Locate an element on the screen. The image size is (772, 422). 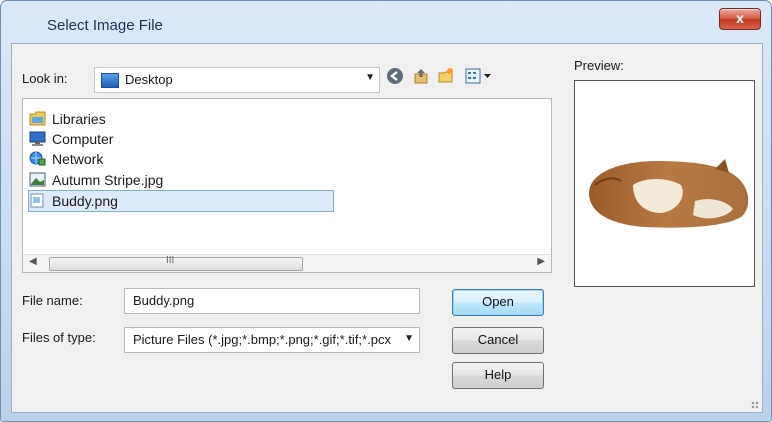
list-item-libraries: Libraries is located at coordinates (189, 119).